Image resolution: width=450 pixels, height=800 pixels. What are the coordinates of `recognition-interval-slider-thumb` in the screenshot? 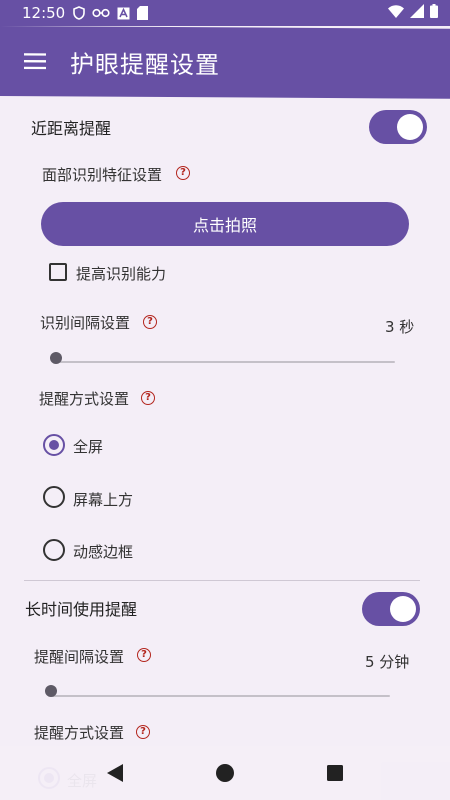 It's located at (56, 358).